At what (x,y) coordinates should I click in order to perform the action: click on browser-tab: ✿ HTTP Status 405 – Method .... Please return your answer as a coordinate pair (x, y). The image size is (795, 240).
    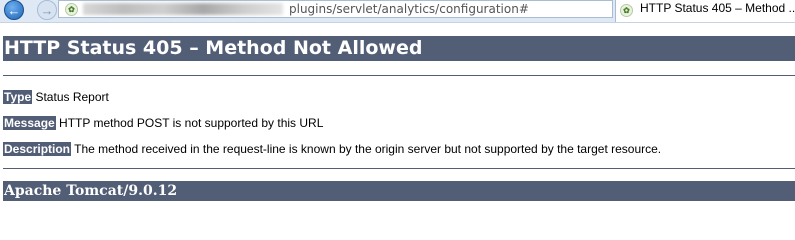
    Looking at the image, I should click on (705, 11).